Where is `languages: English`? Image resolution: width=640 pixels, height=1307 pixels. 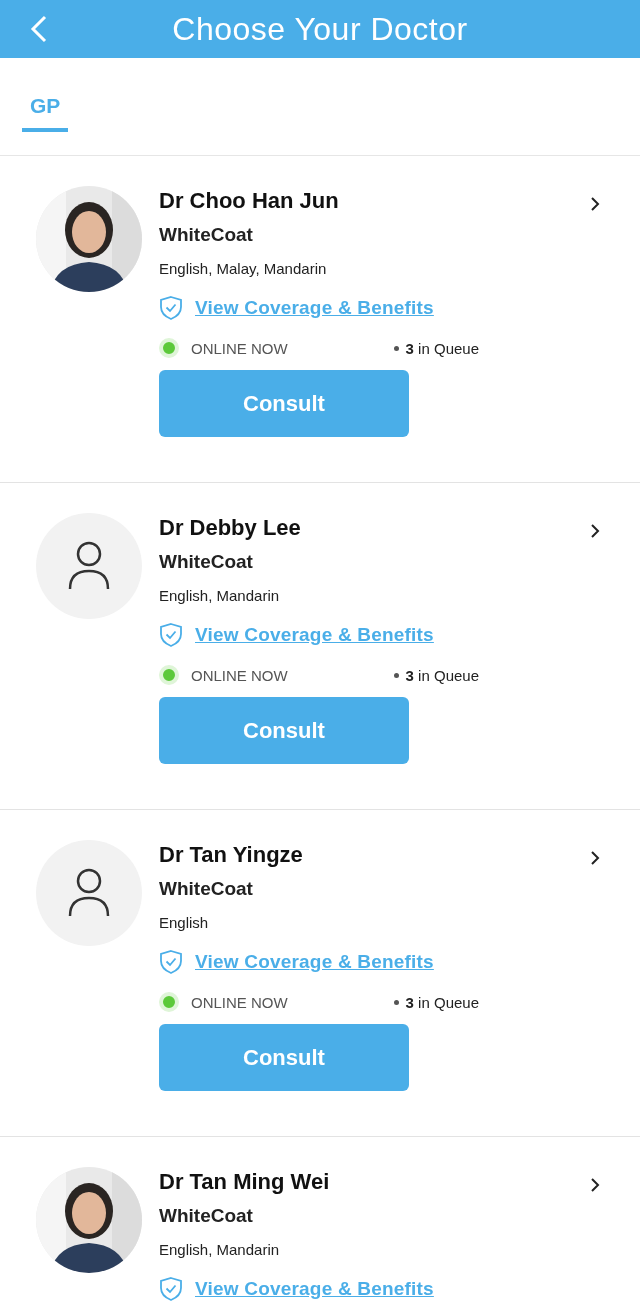 languages: English is located at coordinates (184, 923).